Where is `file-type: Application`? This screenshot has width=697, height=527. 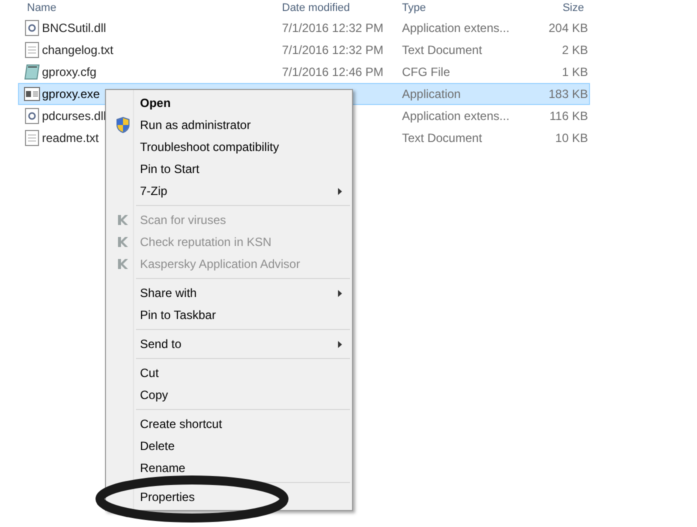 file-type: Application is located at coordinates (432, 94).